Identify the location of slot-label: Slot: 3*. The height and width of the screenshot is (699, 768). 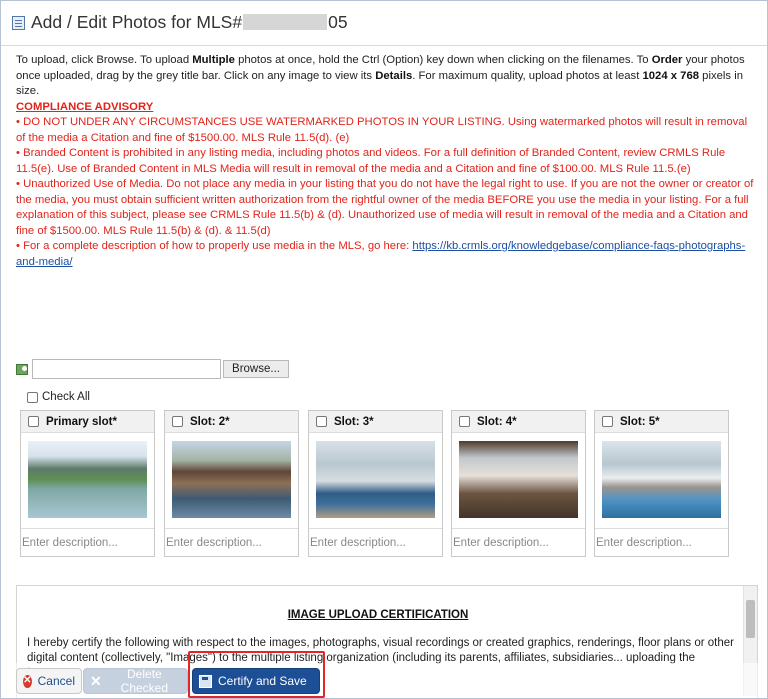
(354, 421).